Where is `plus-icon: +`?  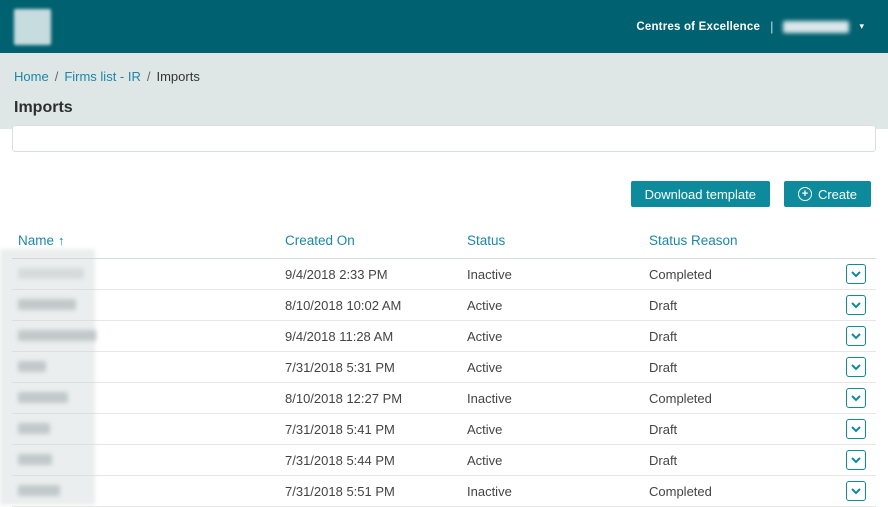 plus-icon: + is located at coordinates (804, 194).